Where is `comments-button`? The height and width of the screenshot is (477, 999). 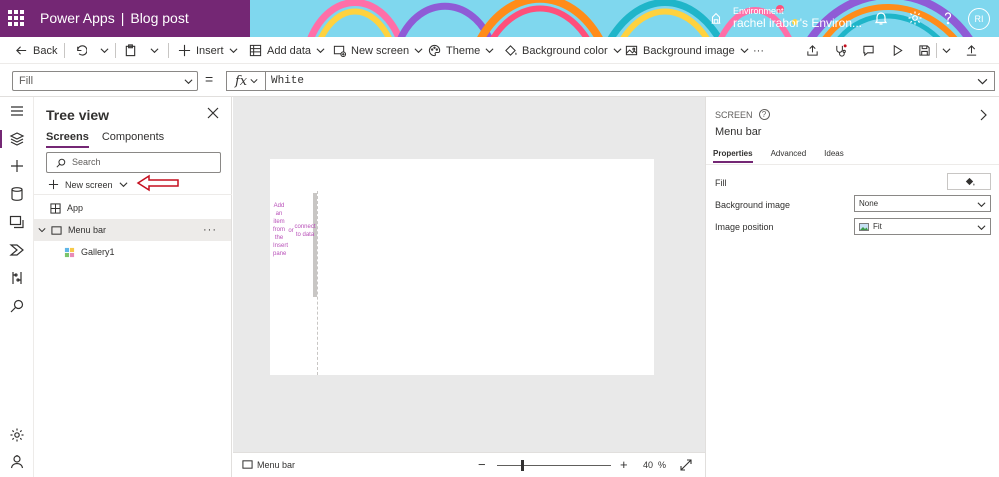 comments-button is located at coordinates (868, 50).